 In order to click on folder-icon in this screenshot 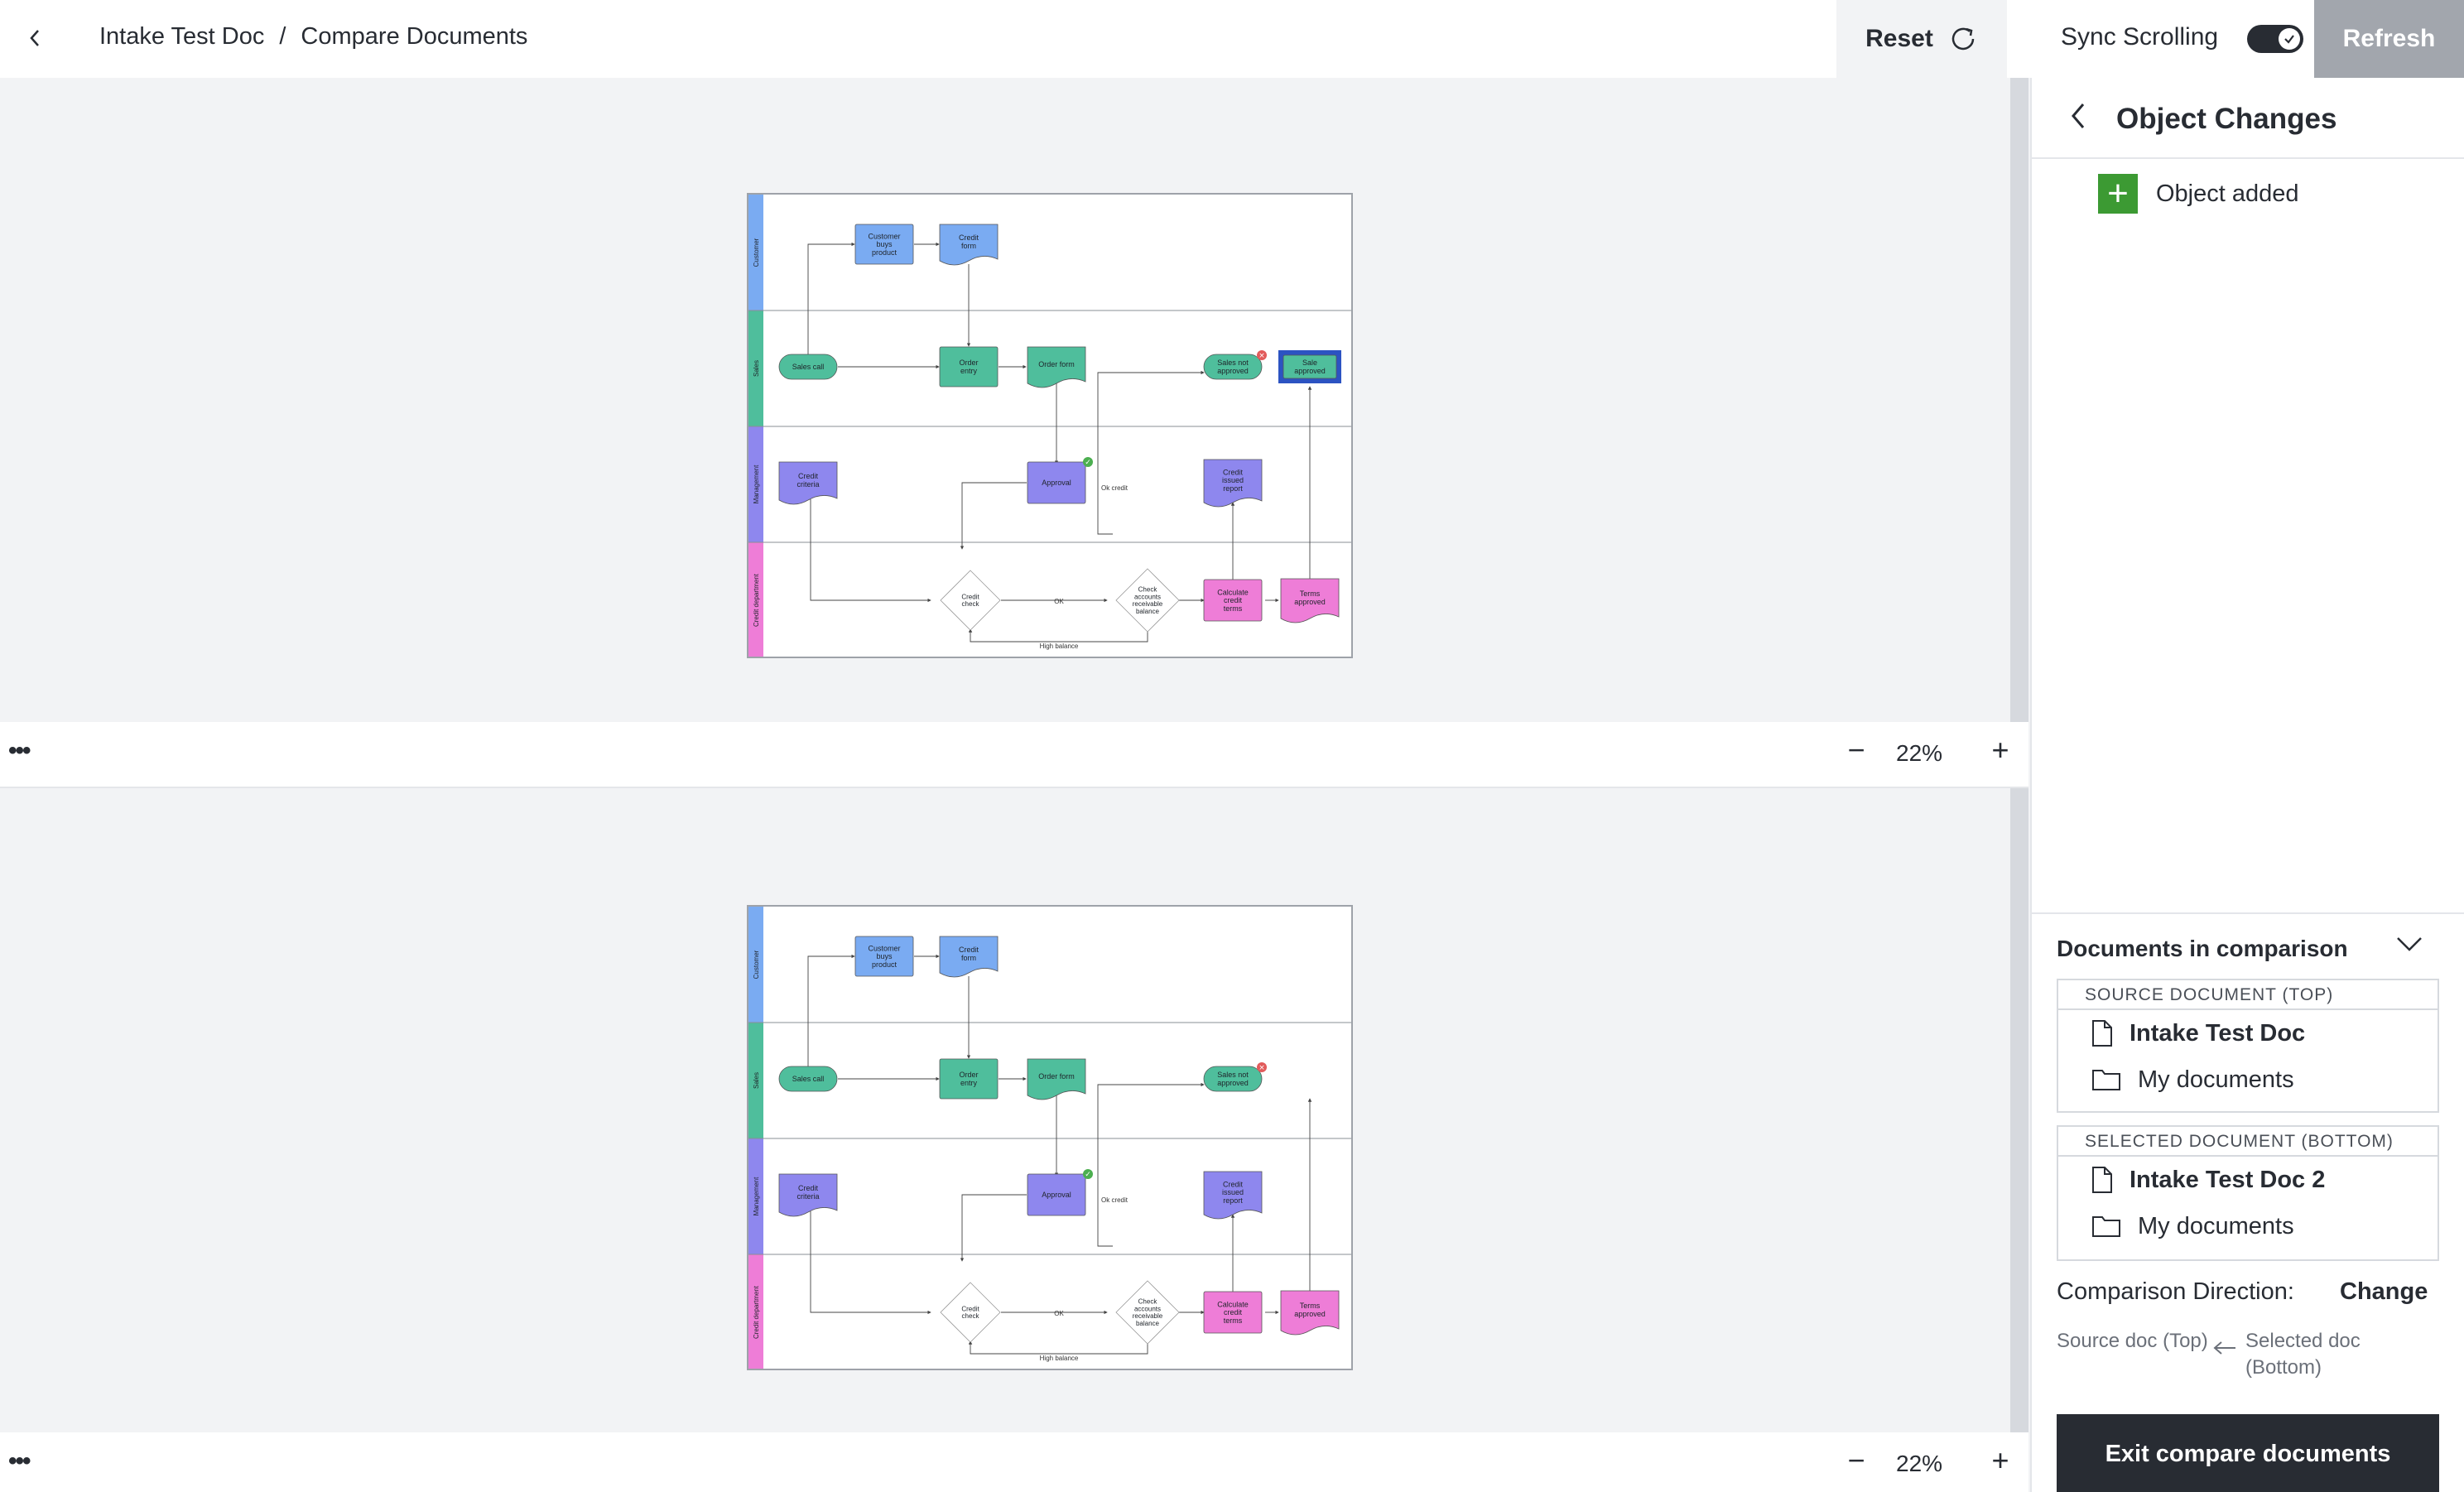, I will do `click(2106, 1226)`.